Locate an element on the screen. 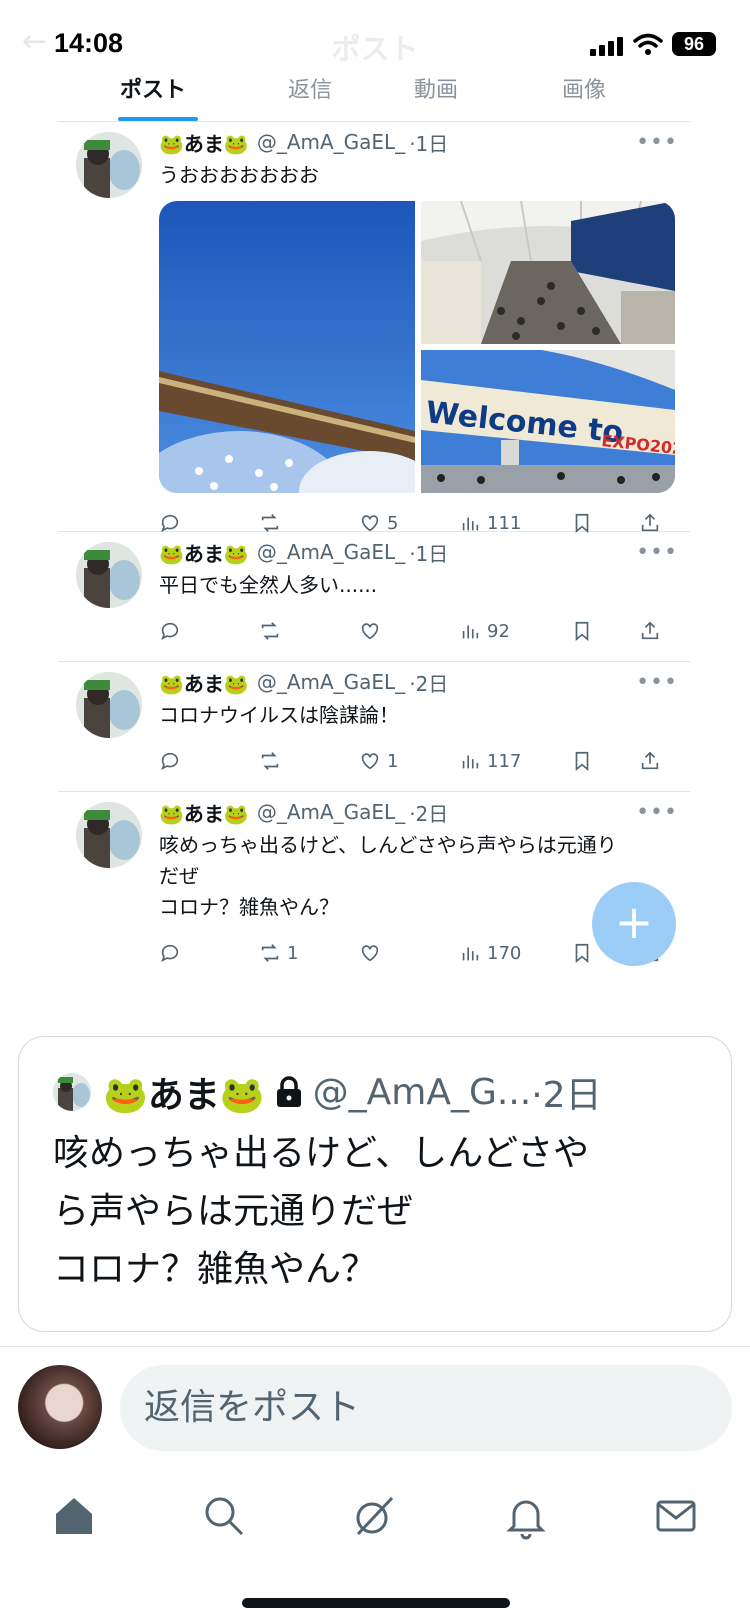  views-button: 170 is located at coordinates (515, 953).